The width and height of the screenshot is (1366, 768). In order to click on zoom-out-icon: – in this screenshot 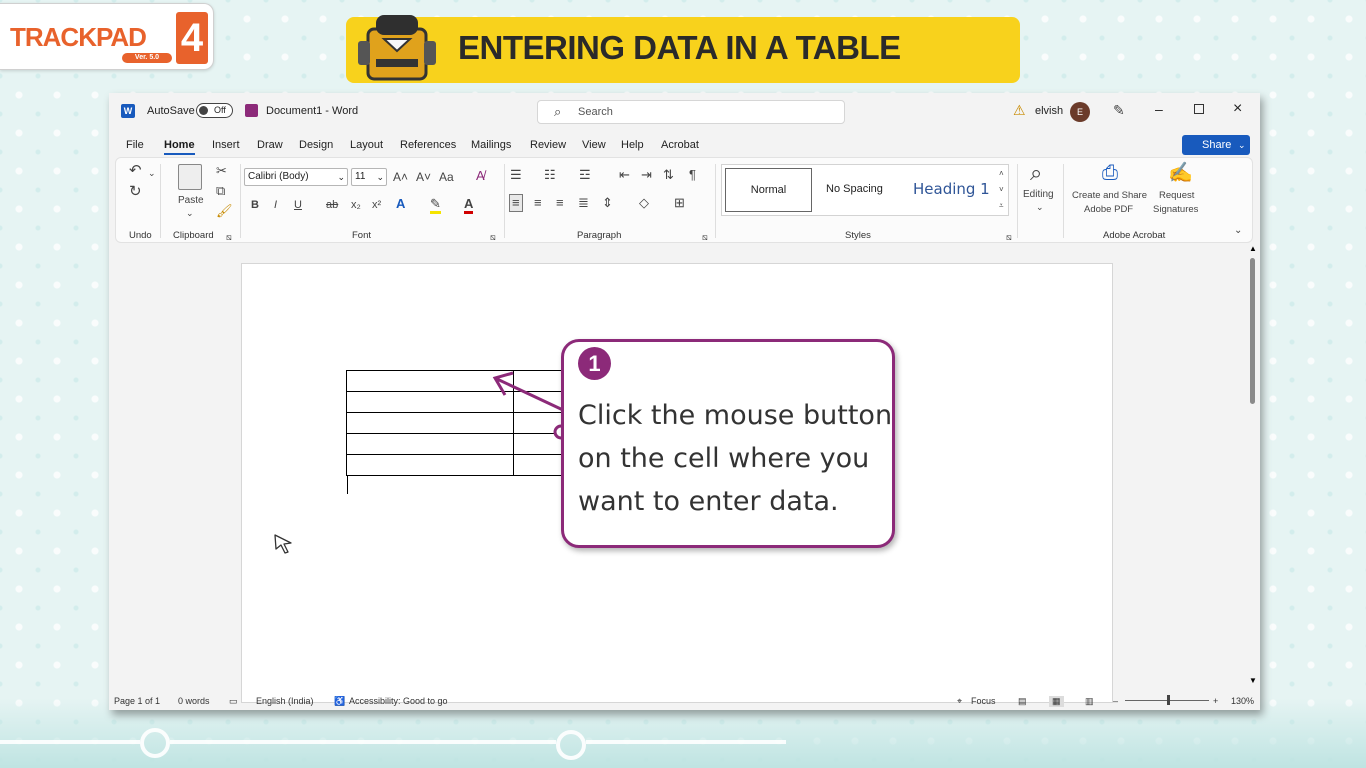, I will do `click(1115, 701)`.